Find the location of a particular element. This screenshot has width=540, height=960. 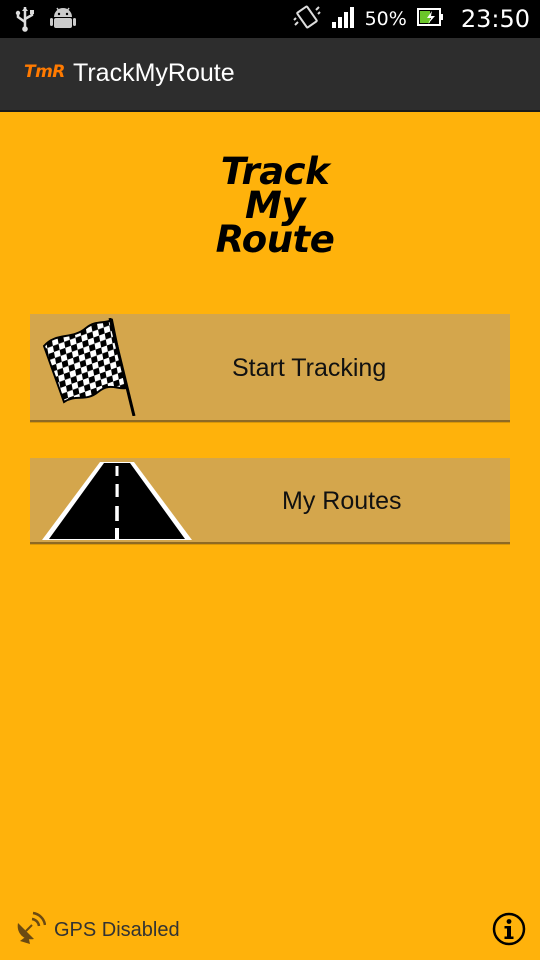

start-tracking-label: Start Tracking is located at coordinates (309, 368).